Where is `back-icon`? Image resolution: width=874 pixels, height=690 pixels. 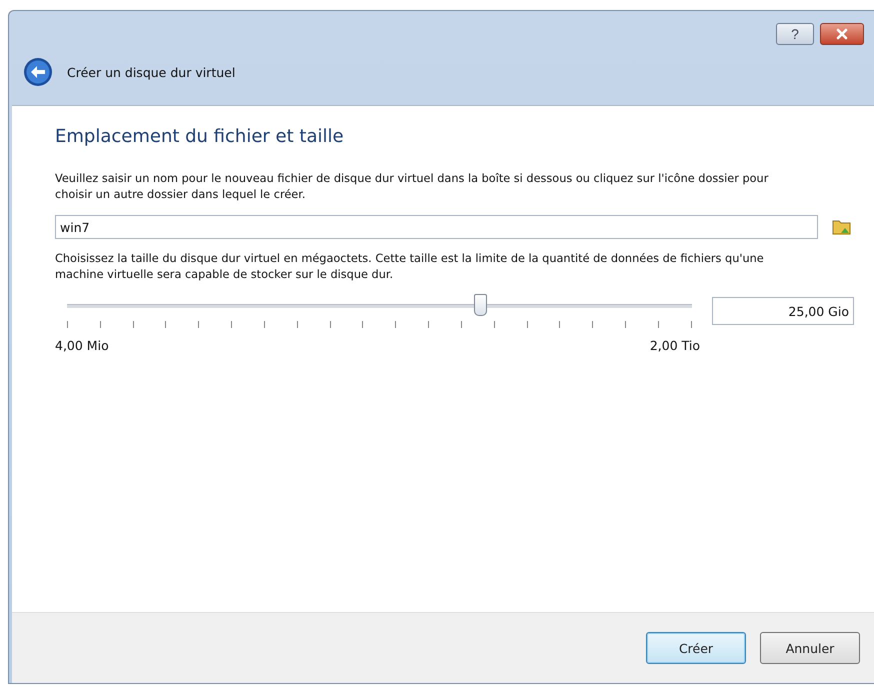 back-icon is located at coordinates (38, 72).